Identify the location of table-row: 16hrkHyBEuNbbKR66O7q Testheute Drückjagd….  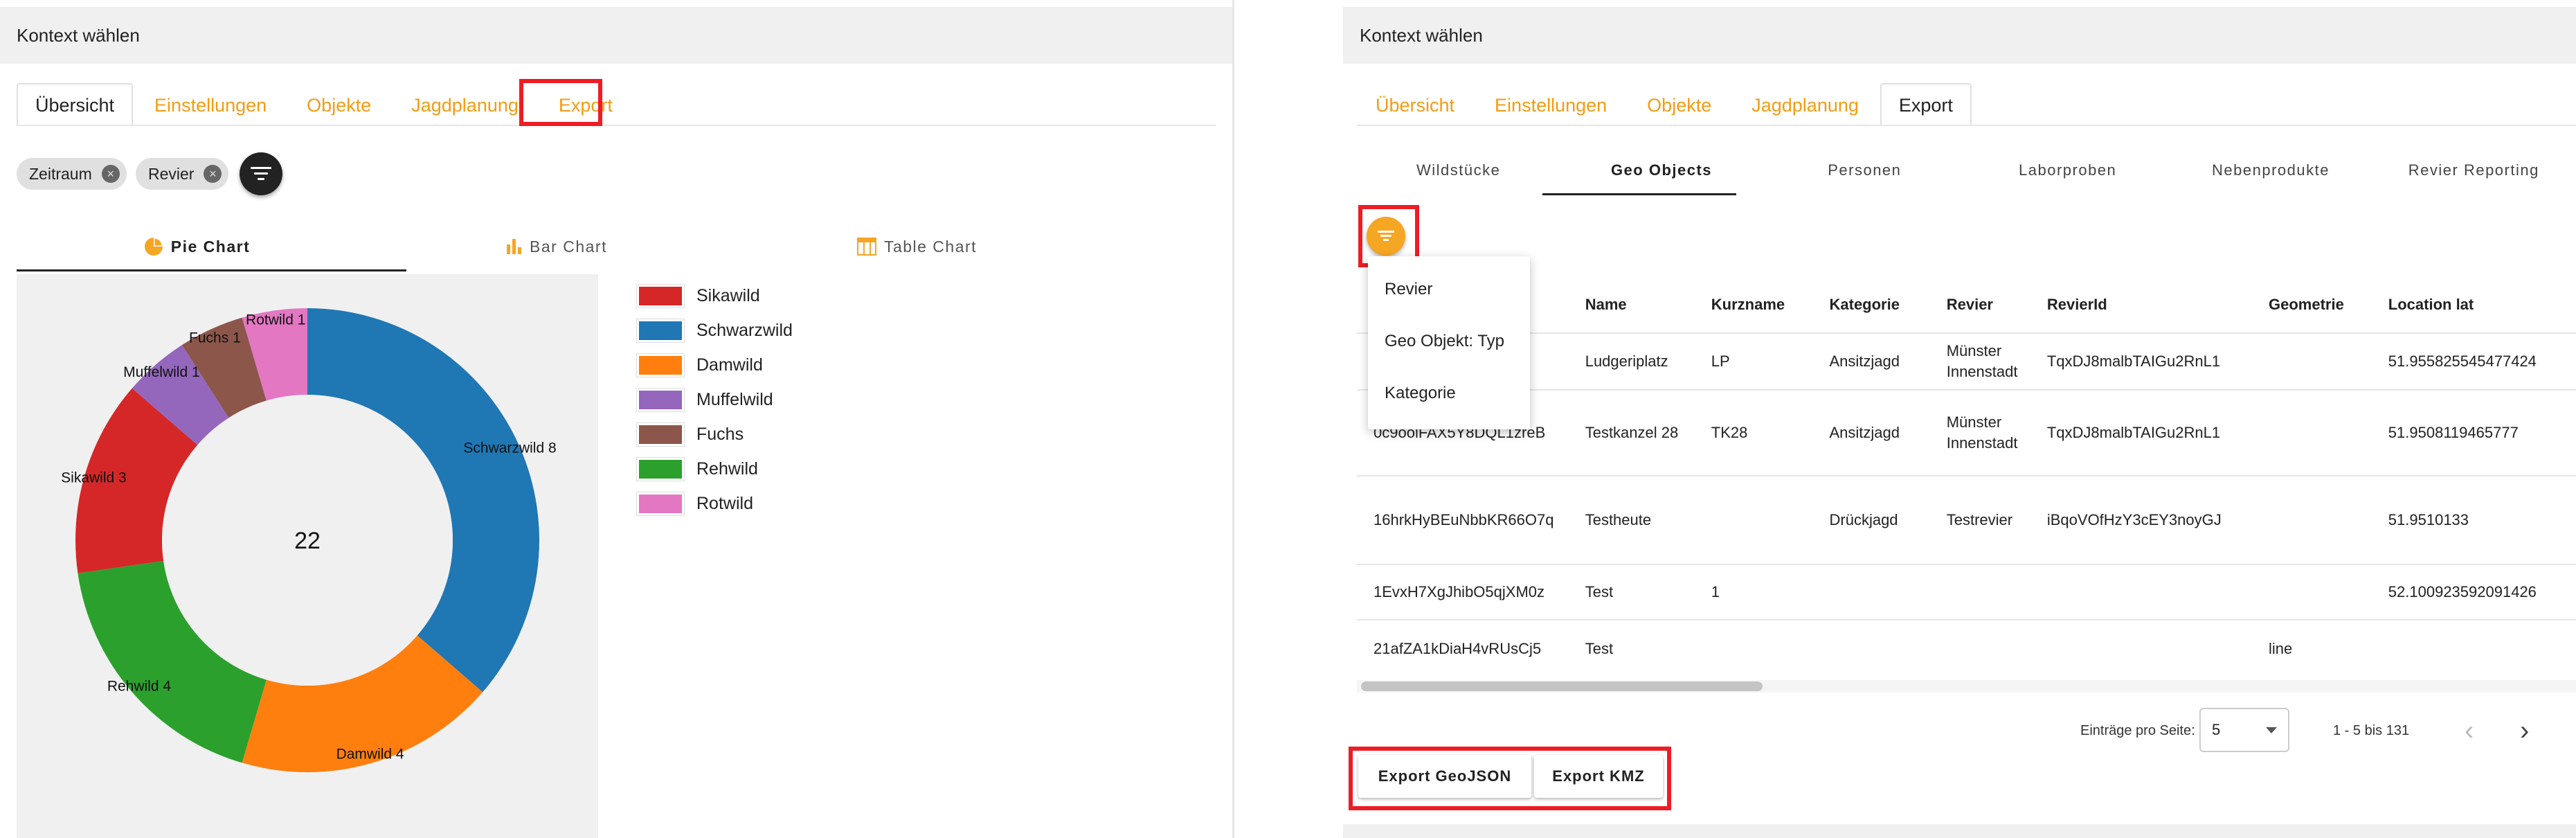
(1966, 519).